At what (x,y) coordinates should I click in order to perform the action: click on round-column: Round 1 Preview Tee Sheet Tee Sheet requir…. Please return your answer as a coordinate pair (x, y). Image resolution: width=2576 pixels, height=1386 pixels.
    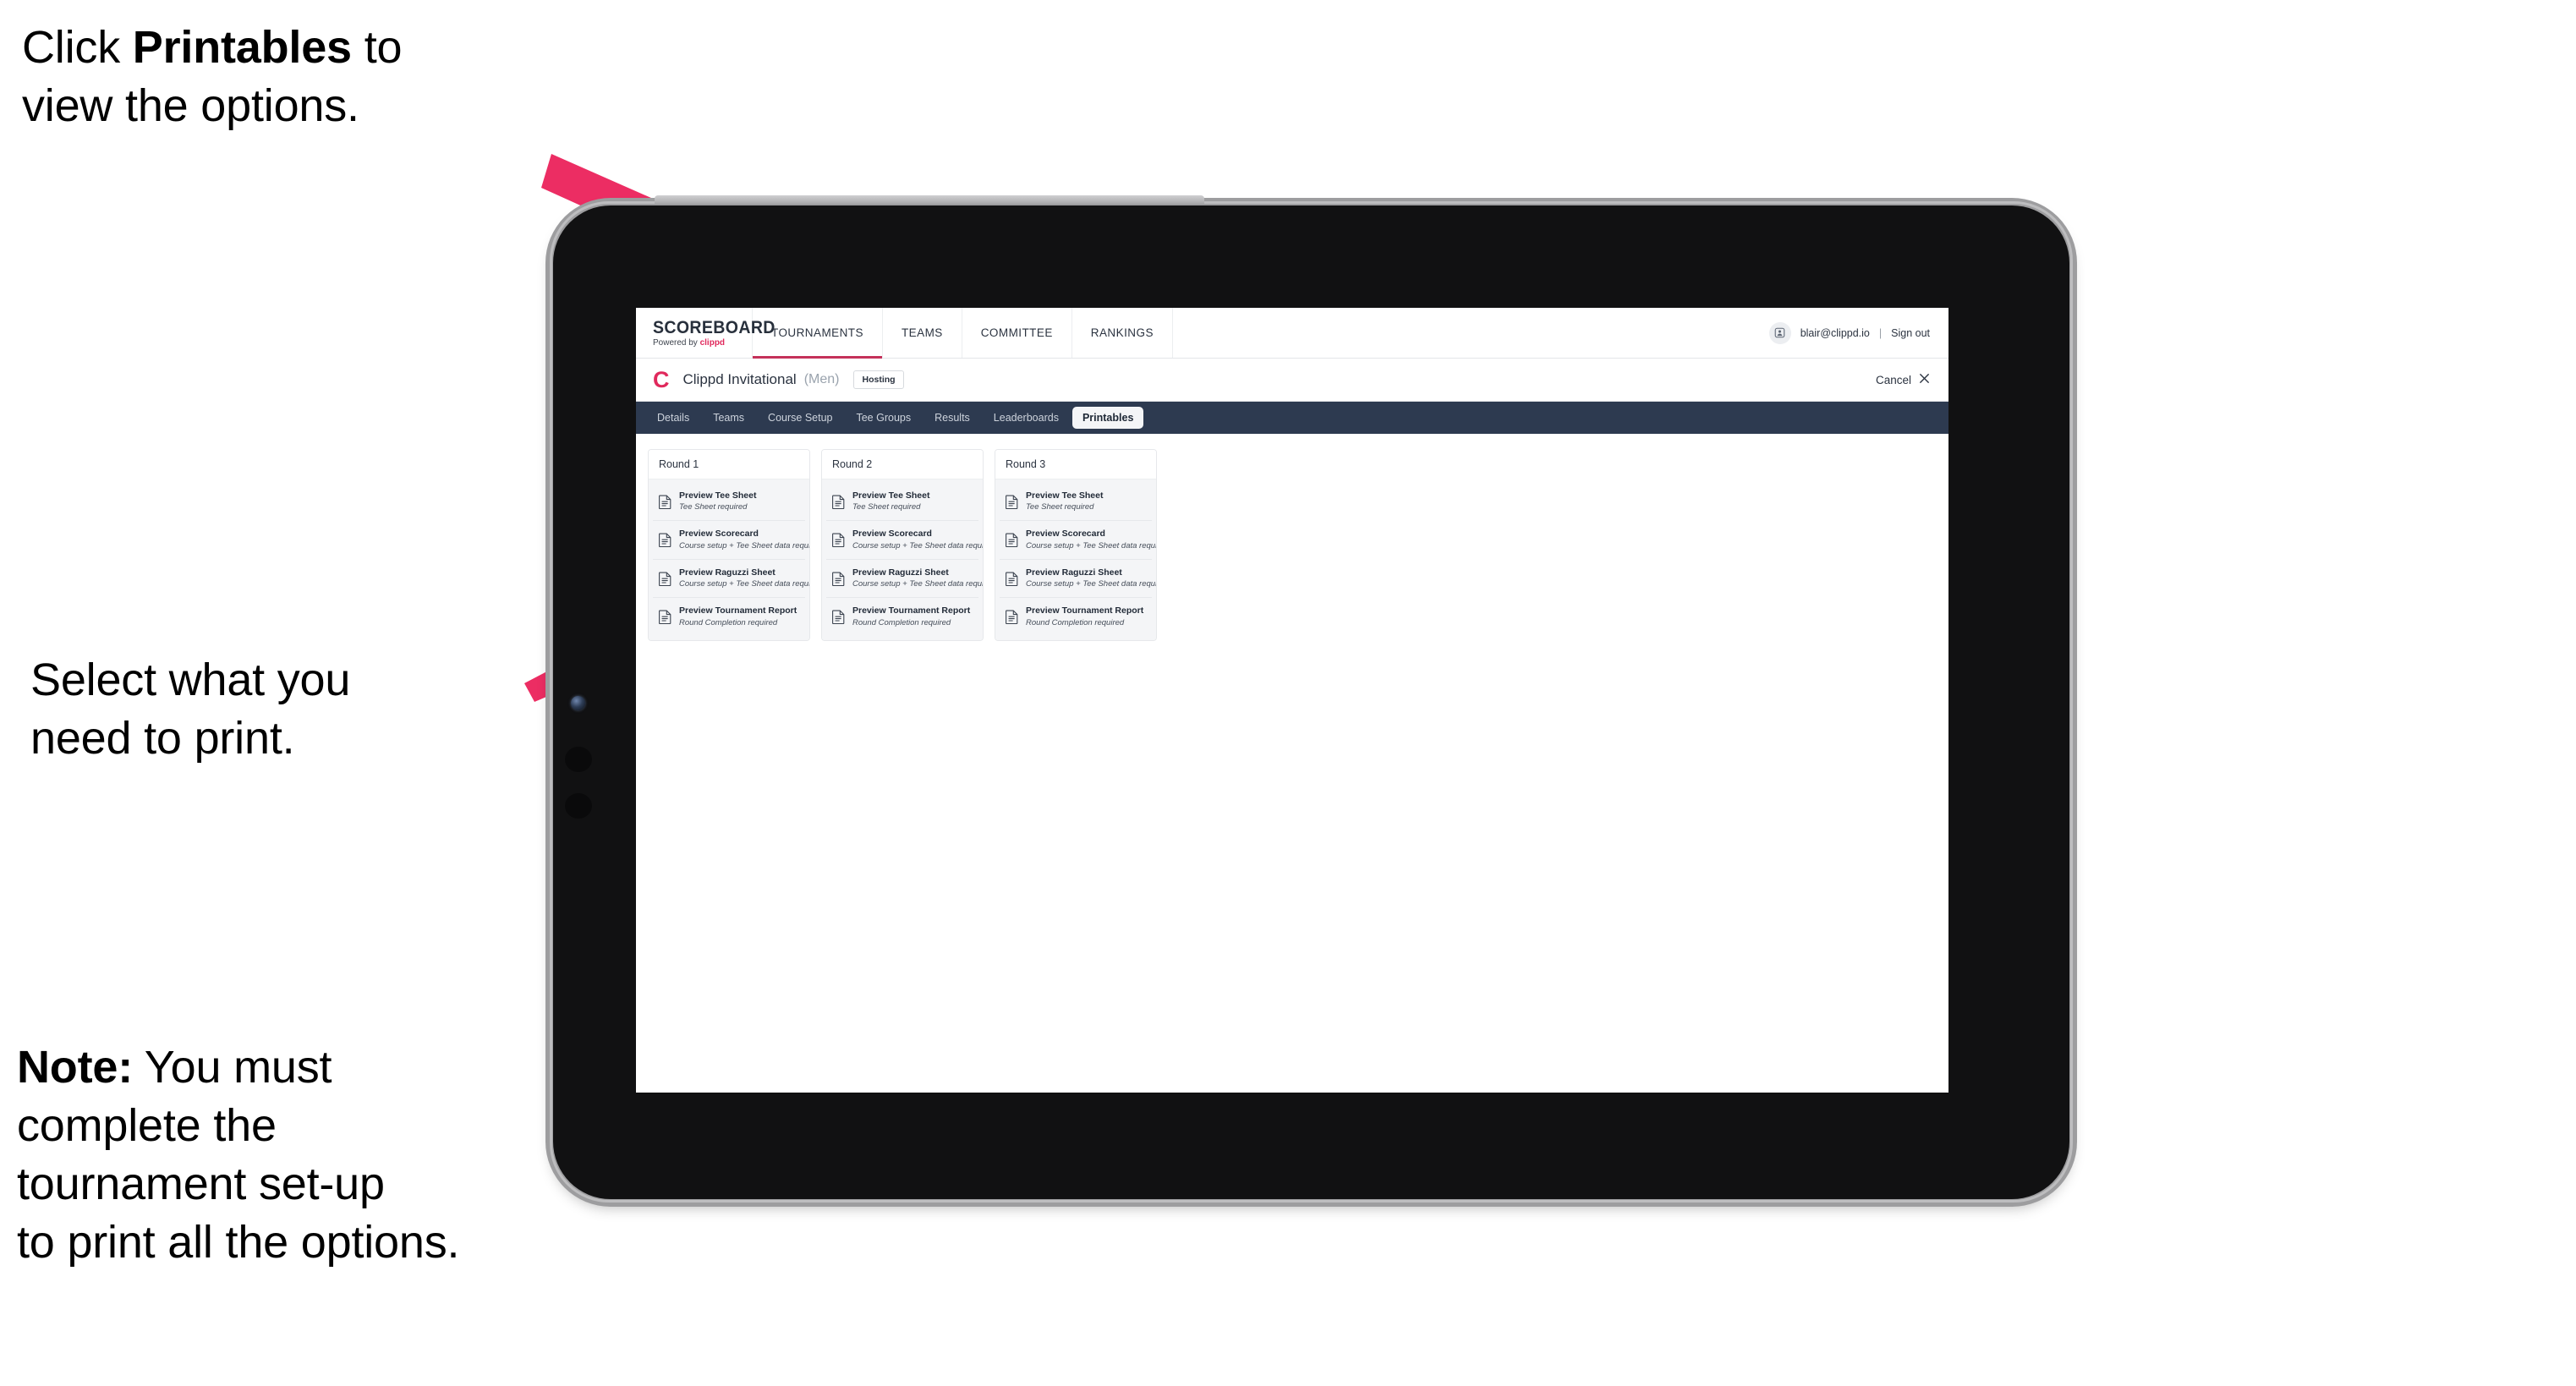
    Looking at the image, I should click on (729, 545).